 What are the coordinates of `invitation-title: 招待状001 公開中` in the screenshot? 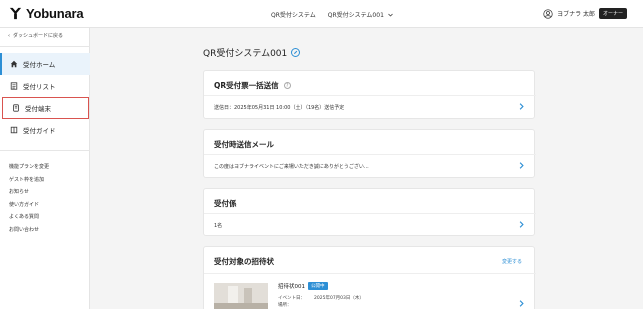 It's located at (303, 286).